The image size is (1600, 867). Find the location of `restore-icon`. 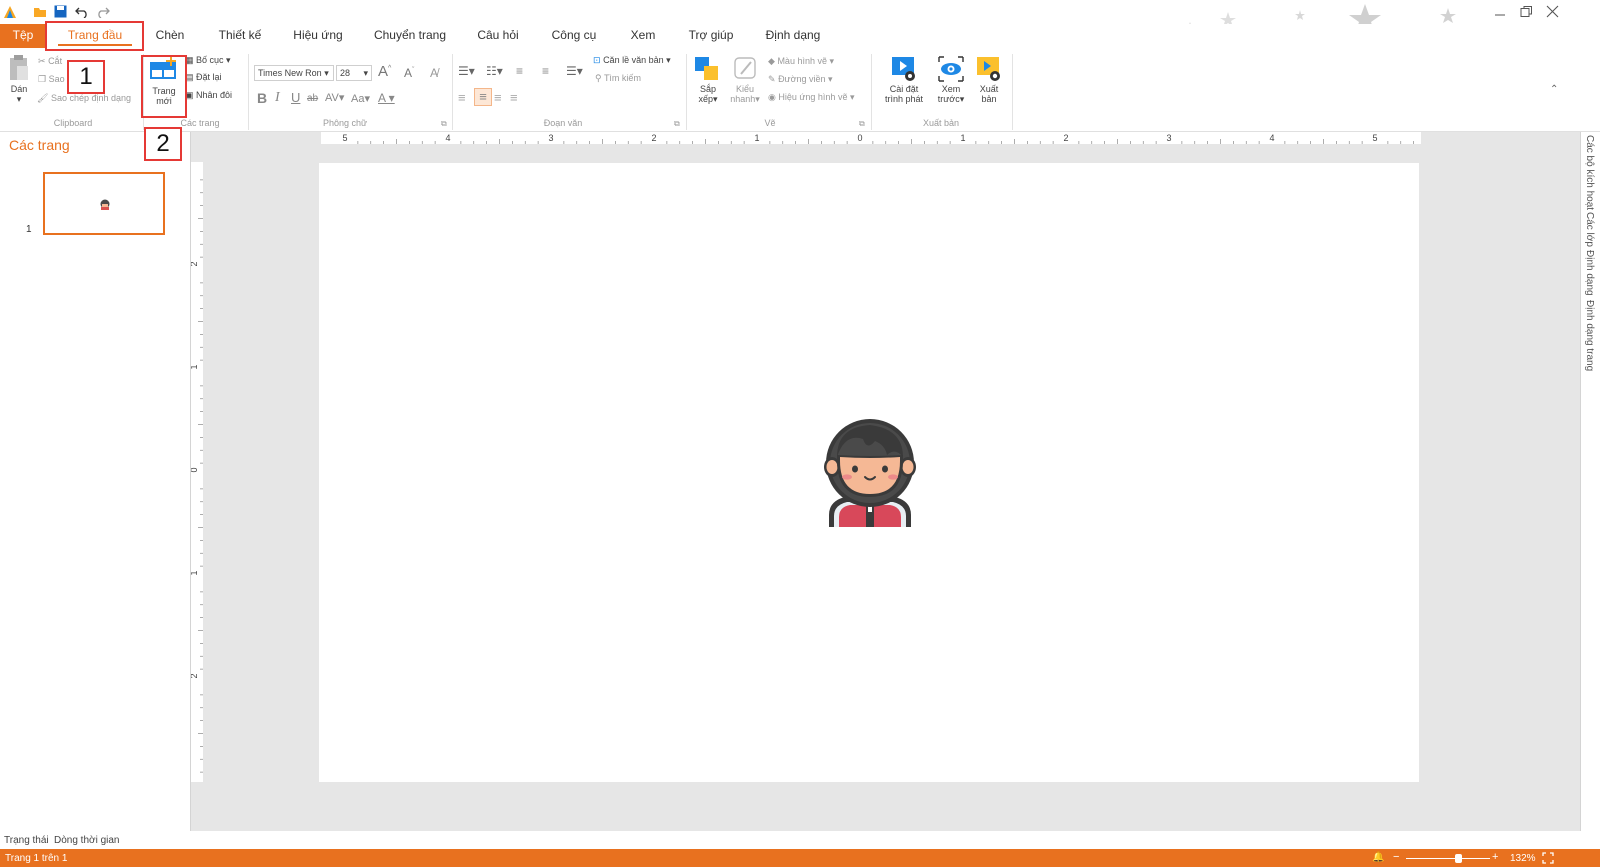

restore-icon is located at coordinates (1526, 11).